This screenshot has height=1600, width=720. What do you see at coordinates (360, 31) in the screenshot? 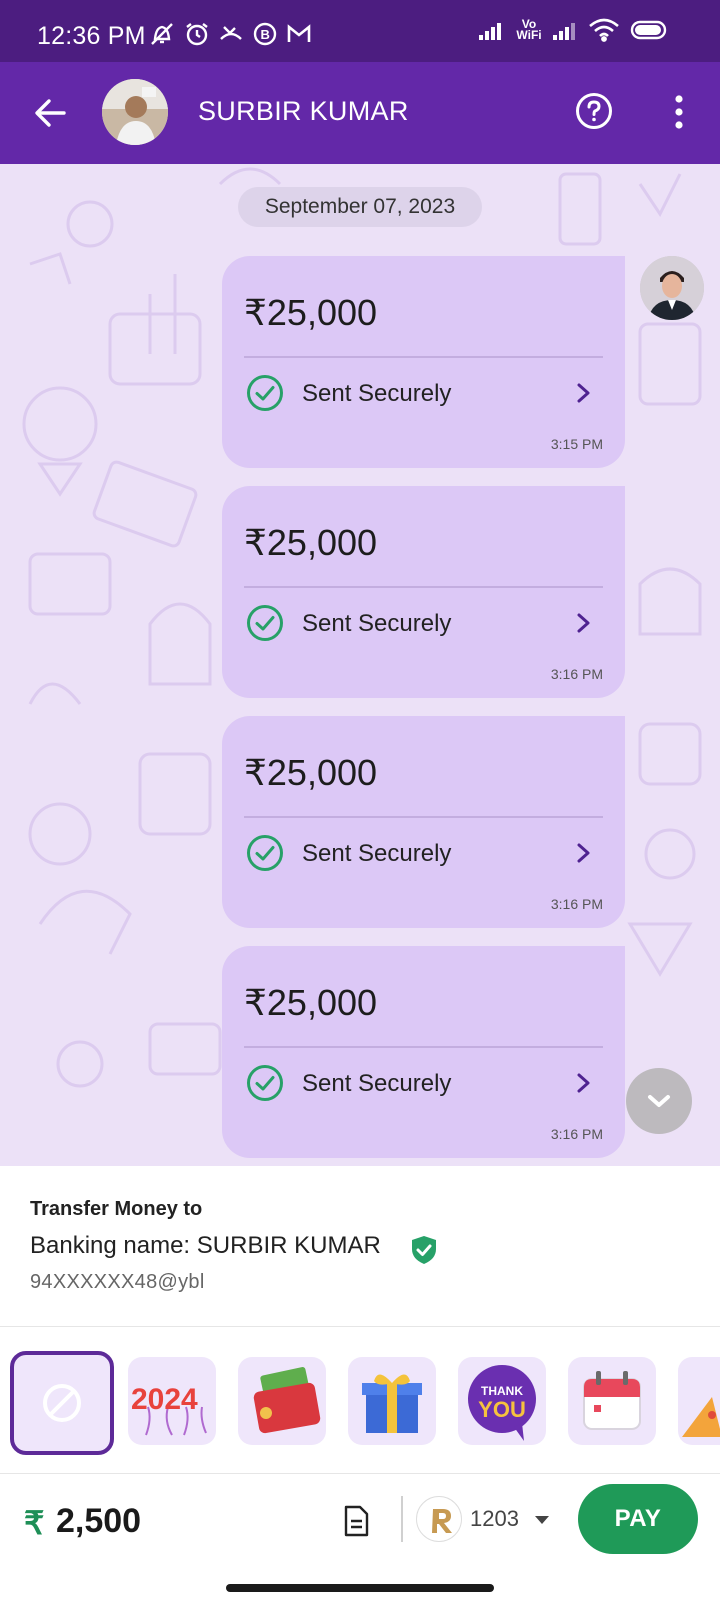
I see `status-bar: 12:36 PM B Vo WiFi` at bounding box center [360, 31].